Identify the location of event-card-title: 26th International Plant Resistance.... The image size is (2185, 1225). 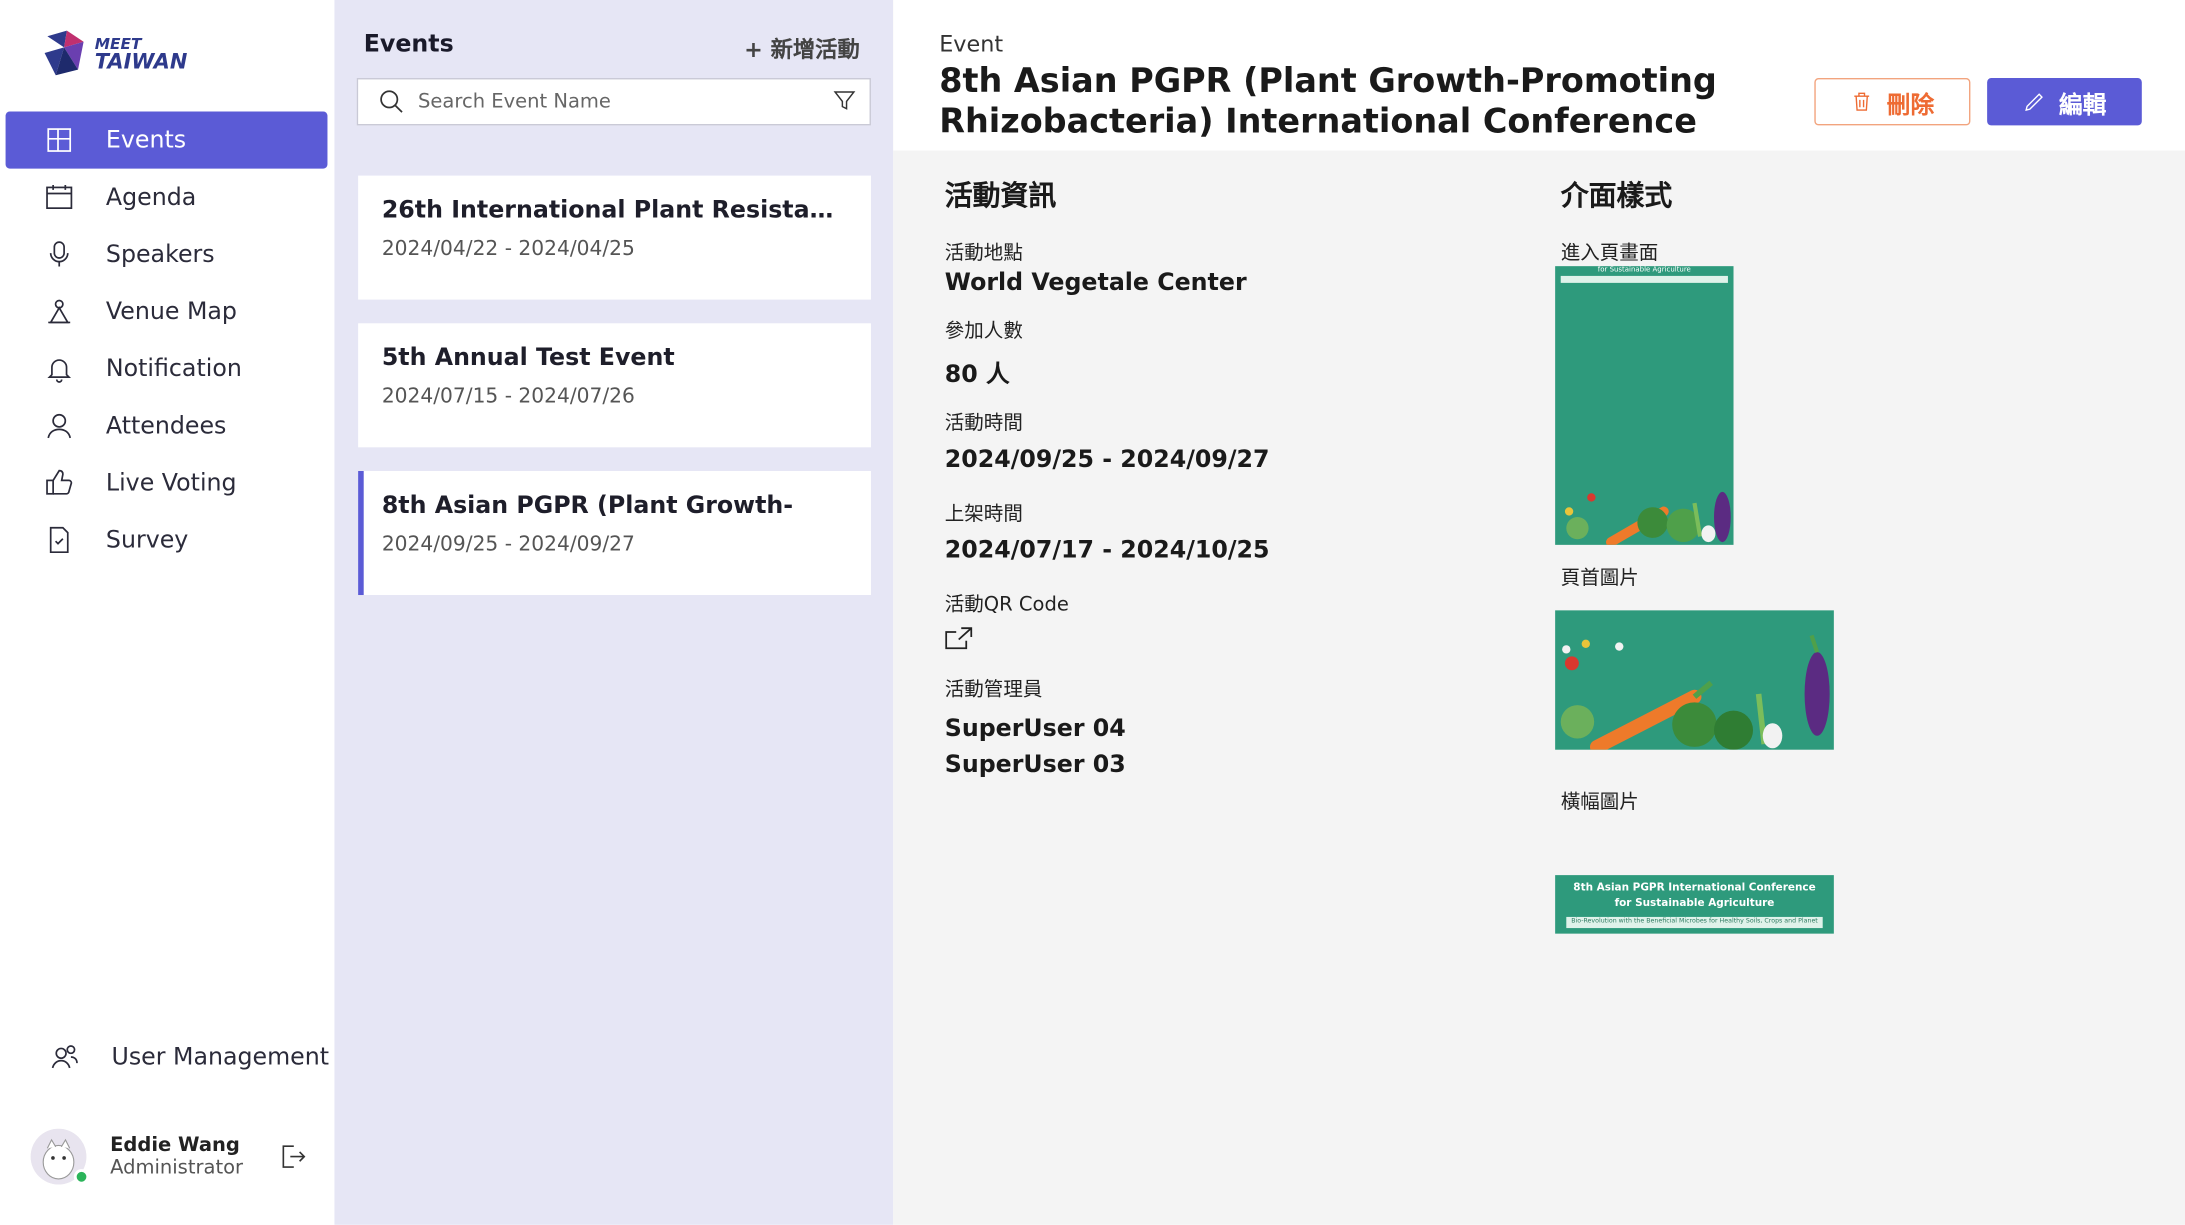
(611, 210).